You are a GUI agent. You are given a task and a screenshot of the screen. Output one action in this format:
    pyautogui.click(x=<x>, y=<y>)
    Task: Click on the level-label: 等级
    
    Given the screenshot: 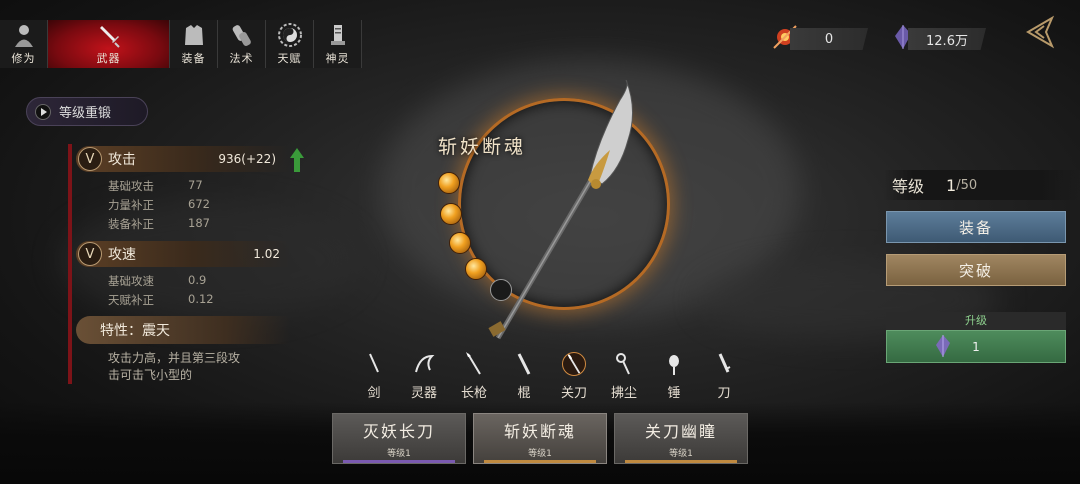 What is the action you would take?
    pyautogui.click(x=908, y=186)
    